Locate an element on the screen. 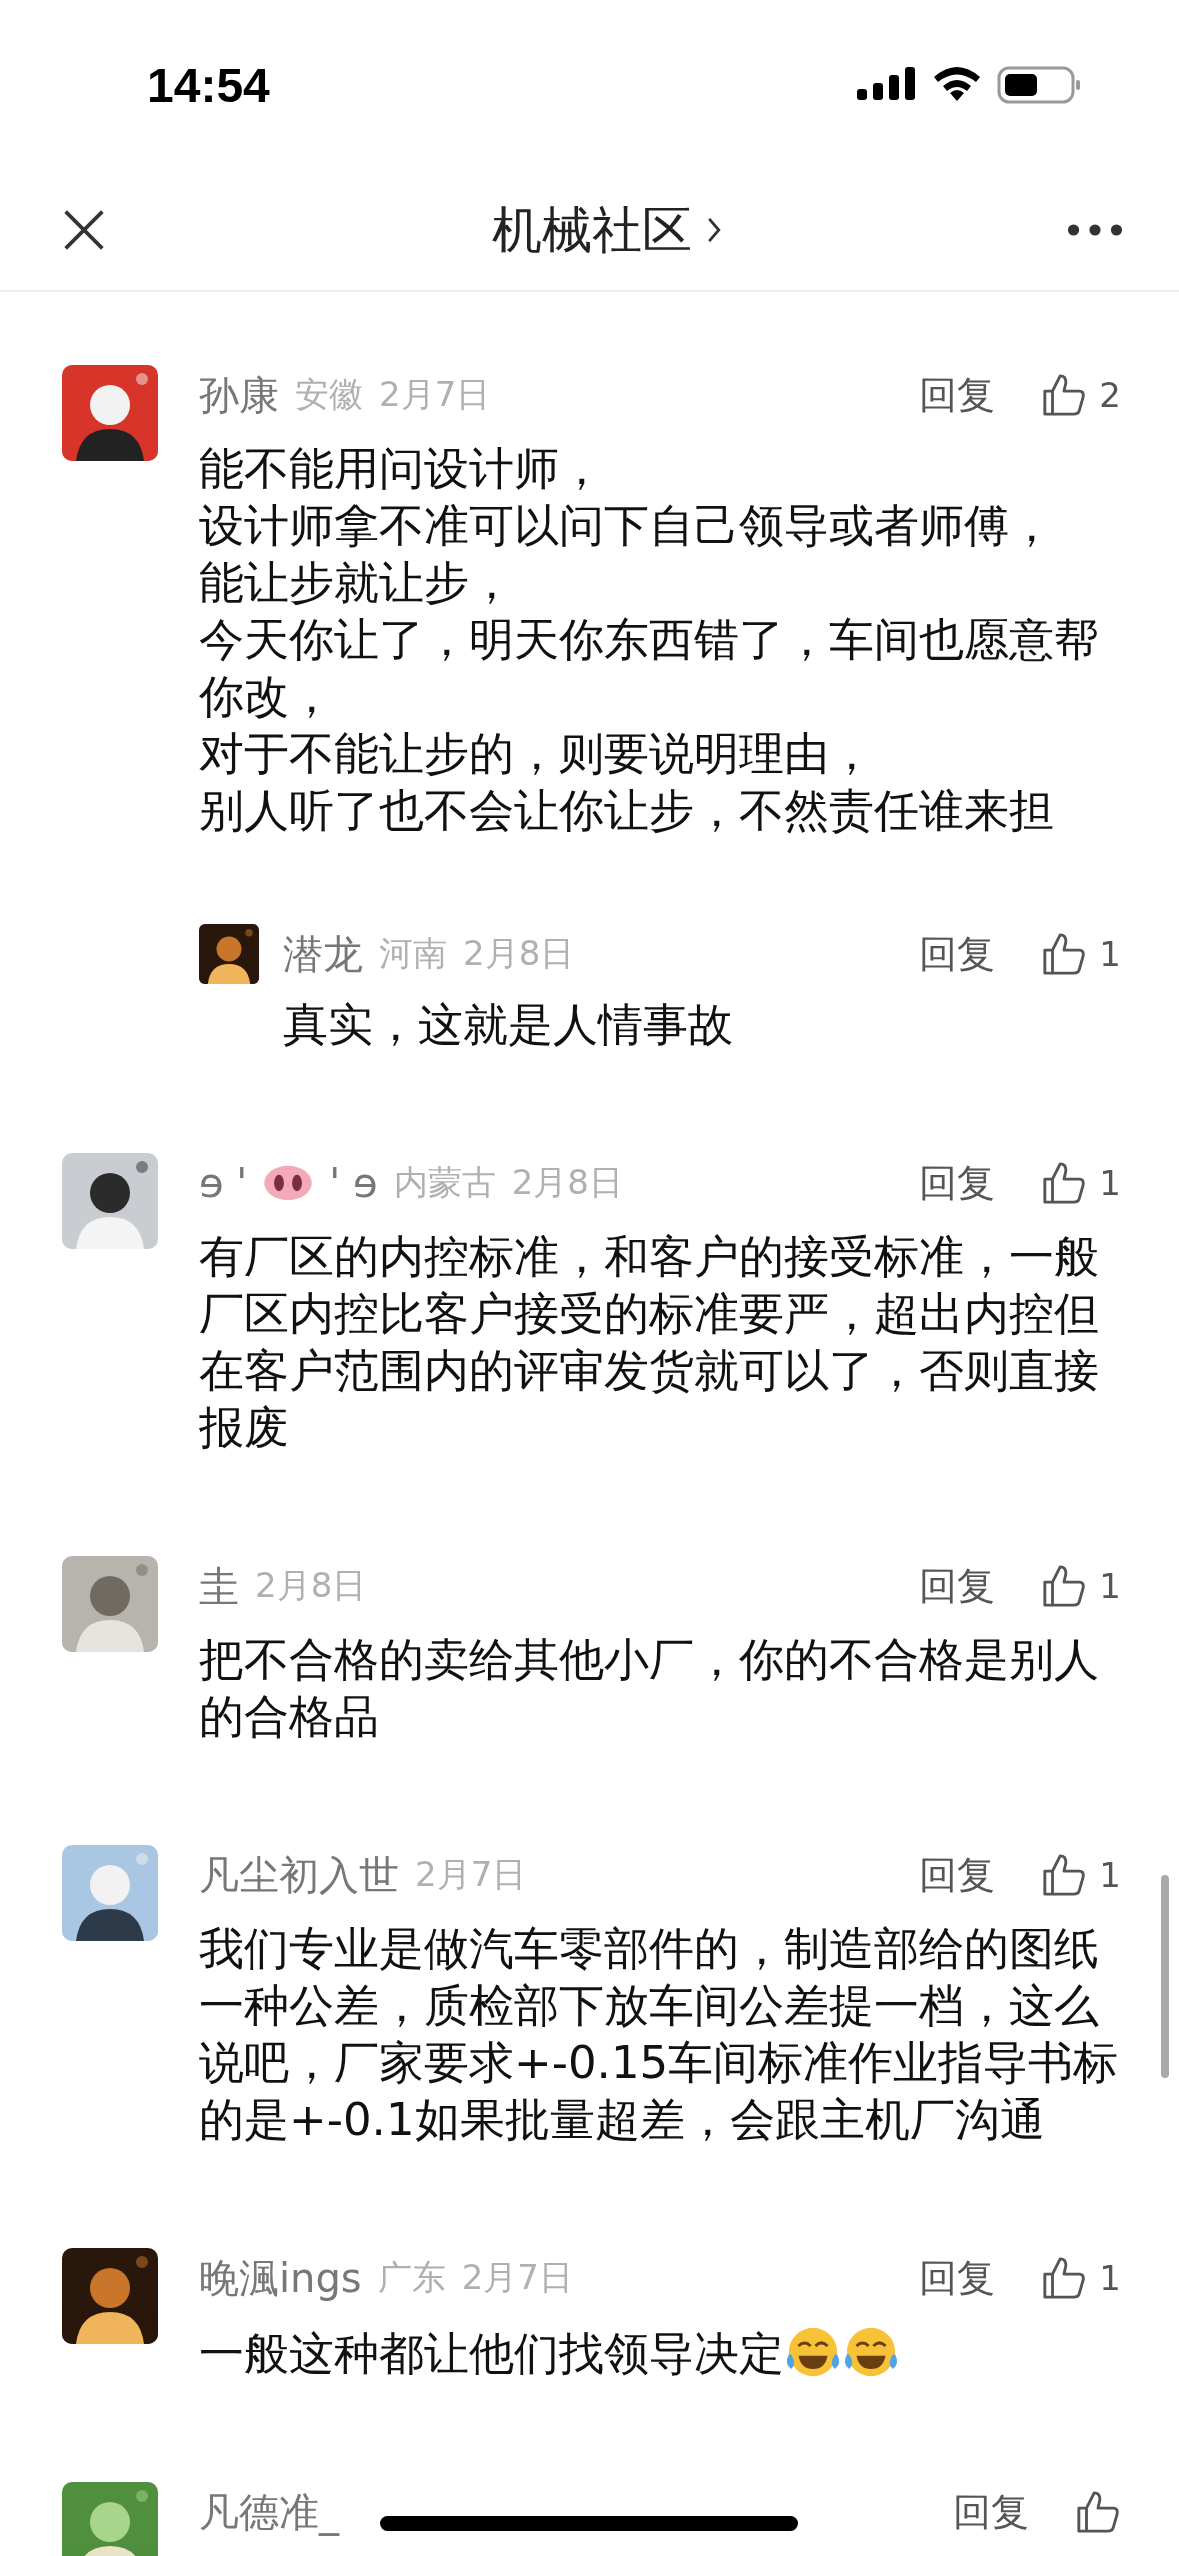 The image size is (1179, 2556). user-name: ' ɘ is located at coordinates (353, 1183).